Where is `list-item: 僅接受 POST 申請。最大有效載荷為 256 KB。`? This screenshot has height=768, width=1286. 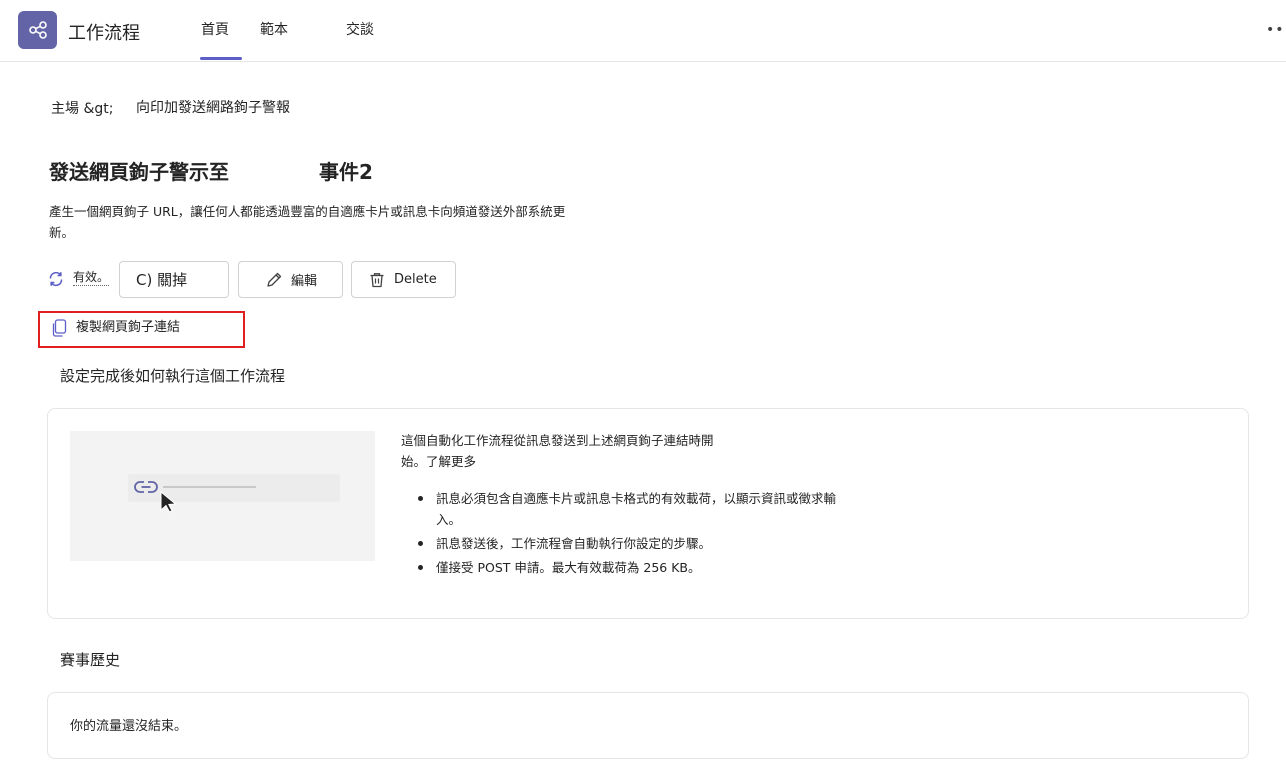 list-item: 僅接受 POST 申請。最大有效載荷為 256 KB。 is located at coordinates (628, 567).